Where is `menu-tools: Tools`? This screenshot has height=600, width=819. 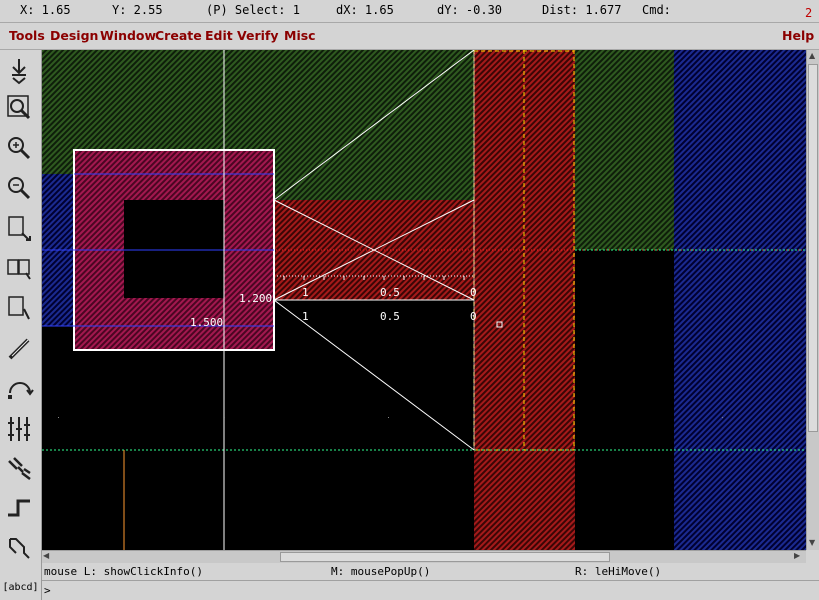 menu-tools: Tools is located at coordinates (27, 35).